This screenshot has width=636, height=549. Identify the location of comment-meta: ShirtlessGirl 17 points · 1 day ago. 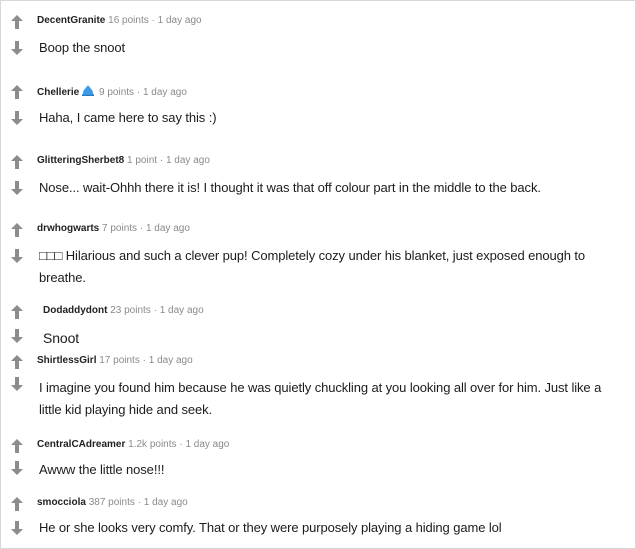
(115, 361).